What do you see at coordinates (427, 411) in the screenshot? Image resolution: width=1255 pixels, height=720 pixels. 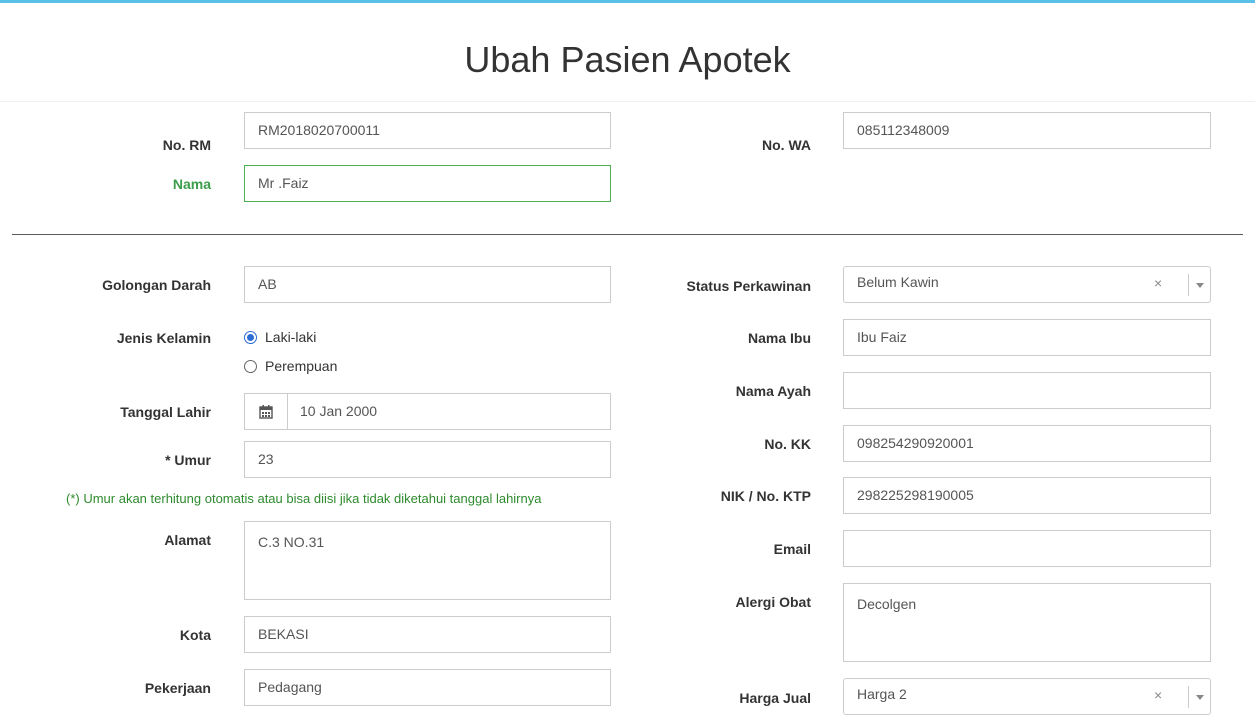 I see `tanggal-lahir-input: 10 Jan 2000` at bounding box center [427, 411].